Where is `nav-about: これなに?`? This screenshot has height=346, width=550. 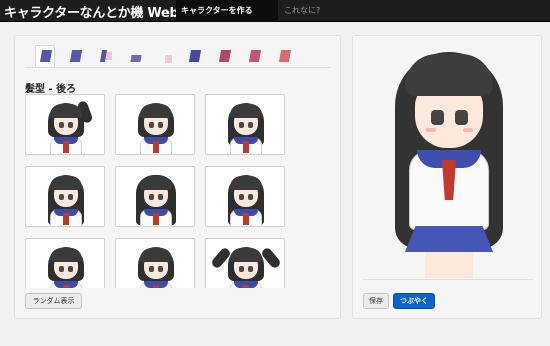 nav-about: これなに? is located at coordinates (302, 11).